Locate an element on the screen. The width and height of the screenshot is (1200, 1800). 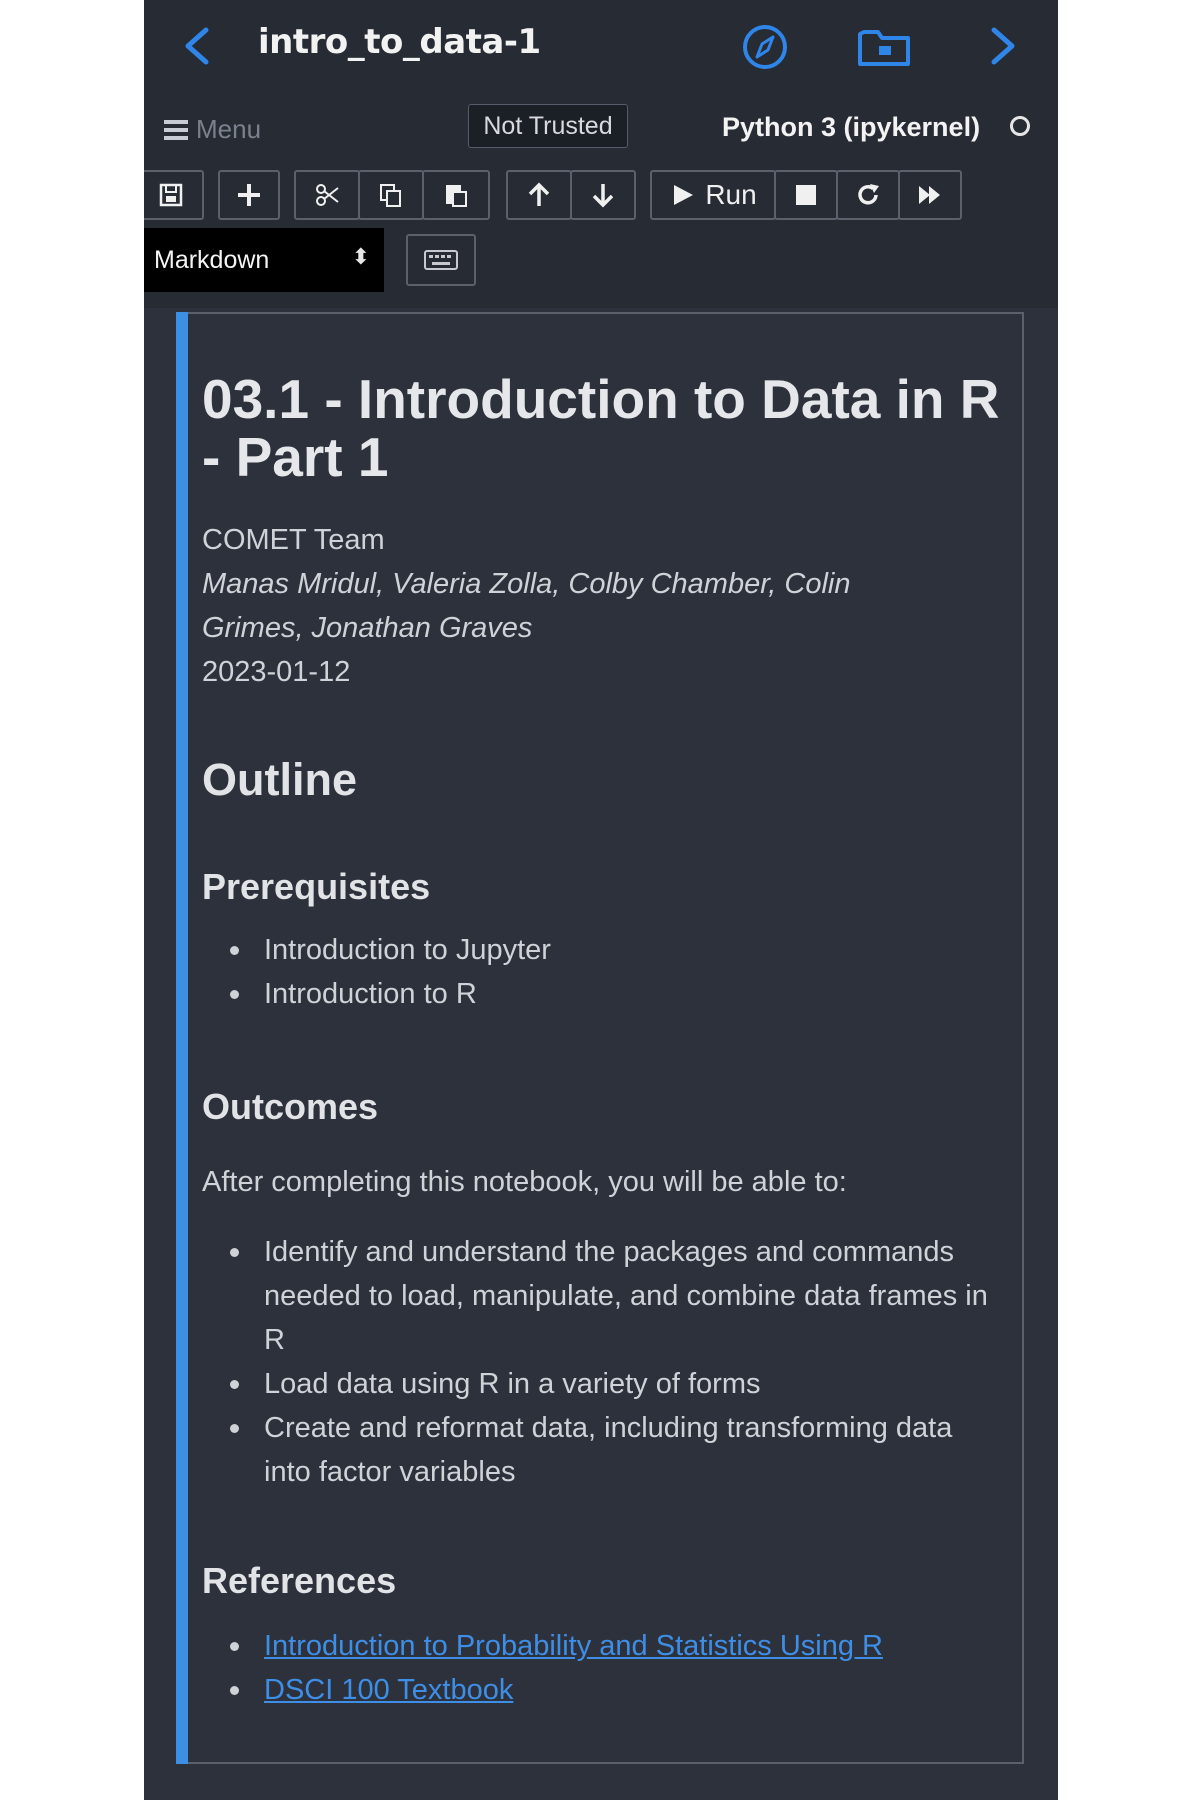
paste-icon is located at coordinates (456, 196).